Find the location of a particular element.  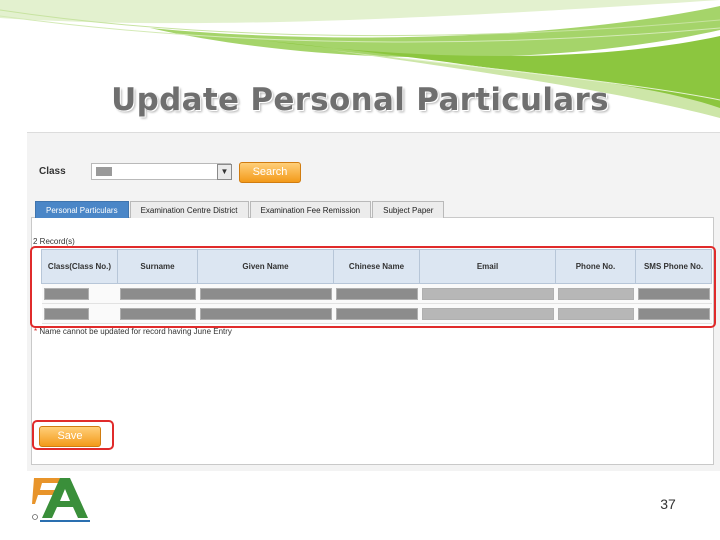

tab-personal-particulars: Personal Particulars is located at coordinates (82, 209).